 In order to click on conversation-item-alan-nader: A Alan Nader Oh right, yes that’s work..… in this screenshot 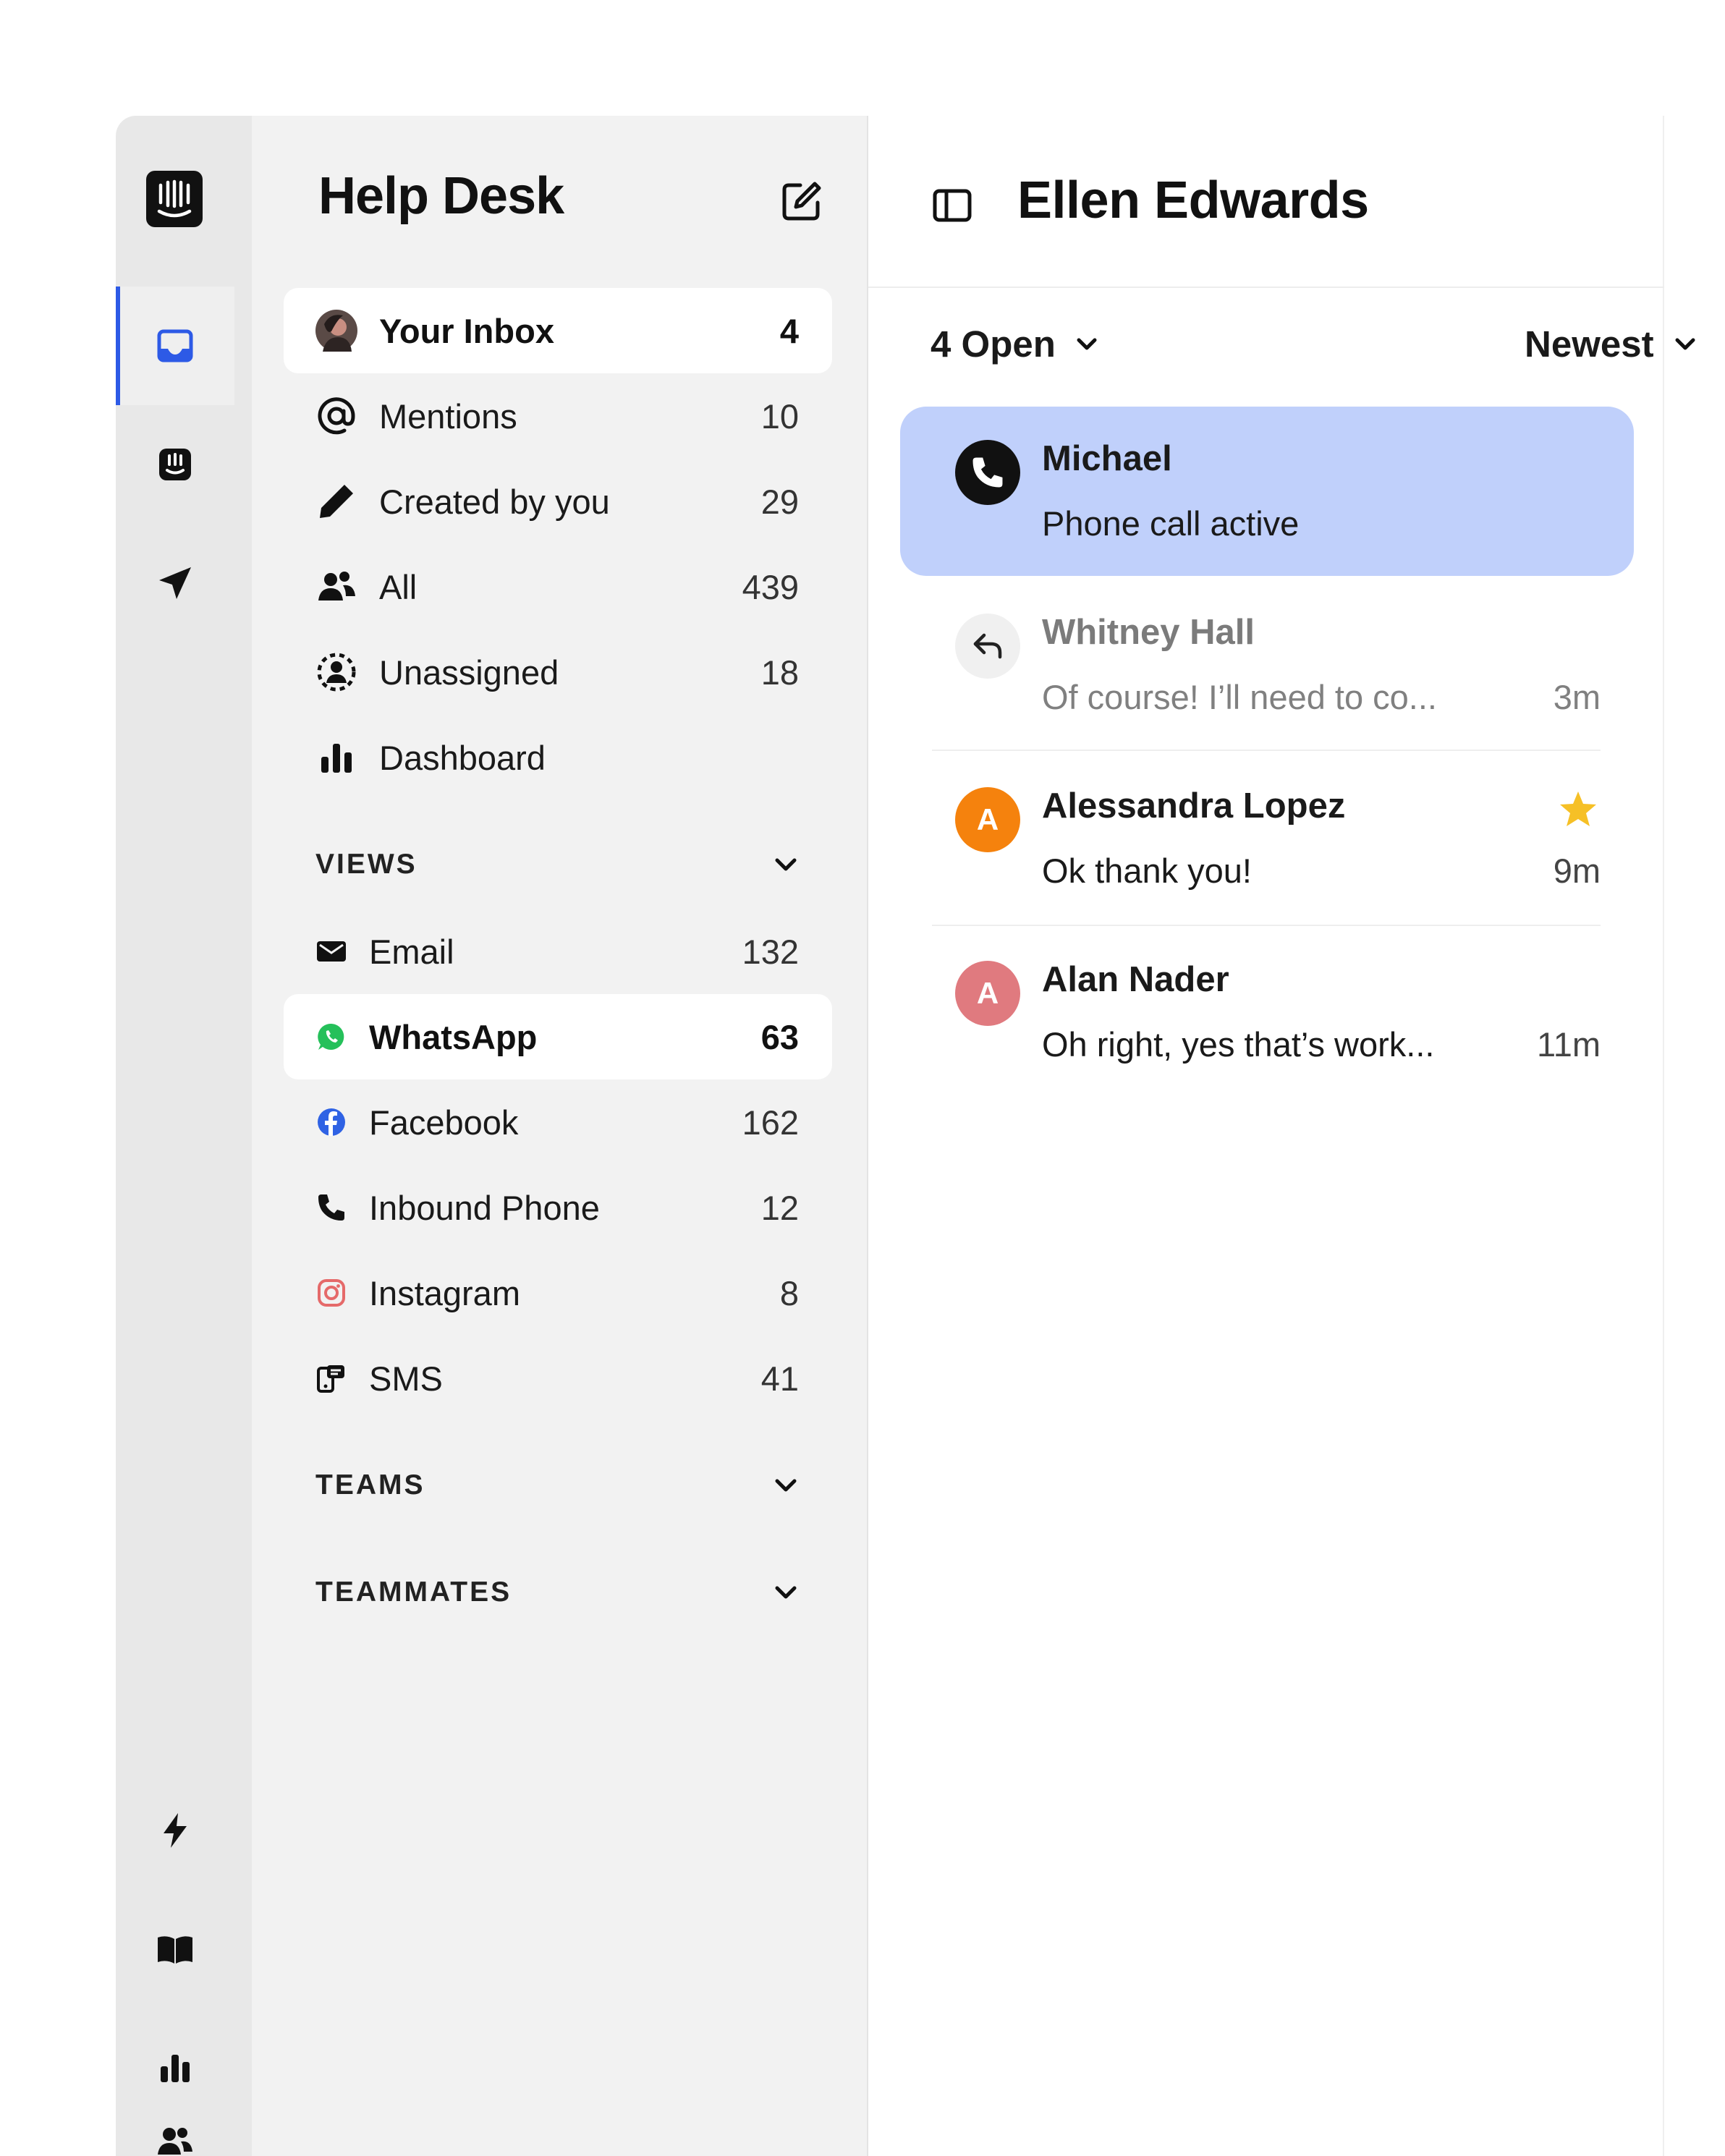, I will do `click(1267, 1012)`.